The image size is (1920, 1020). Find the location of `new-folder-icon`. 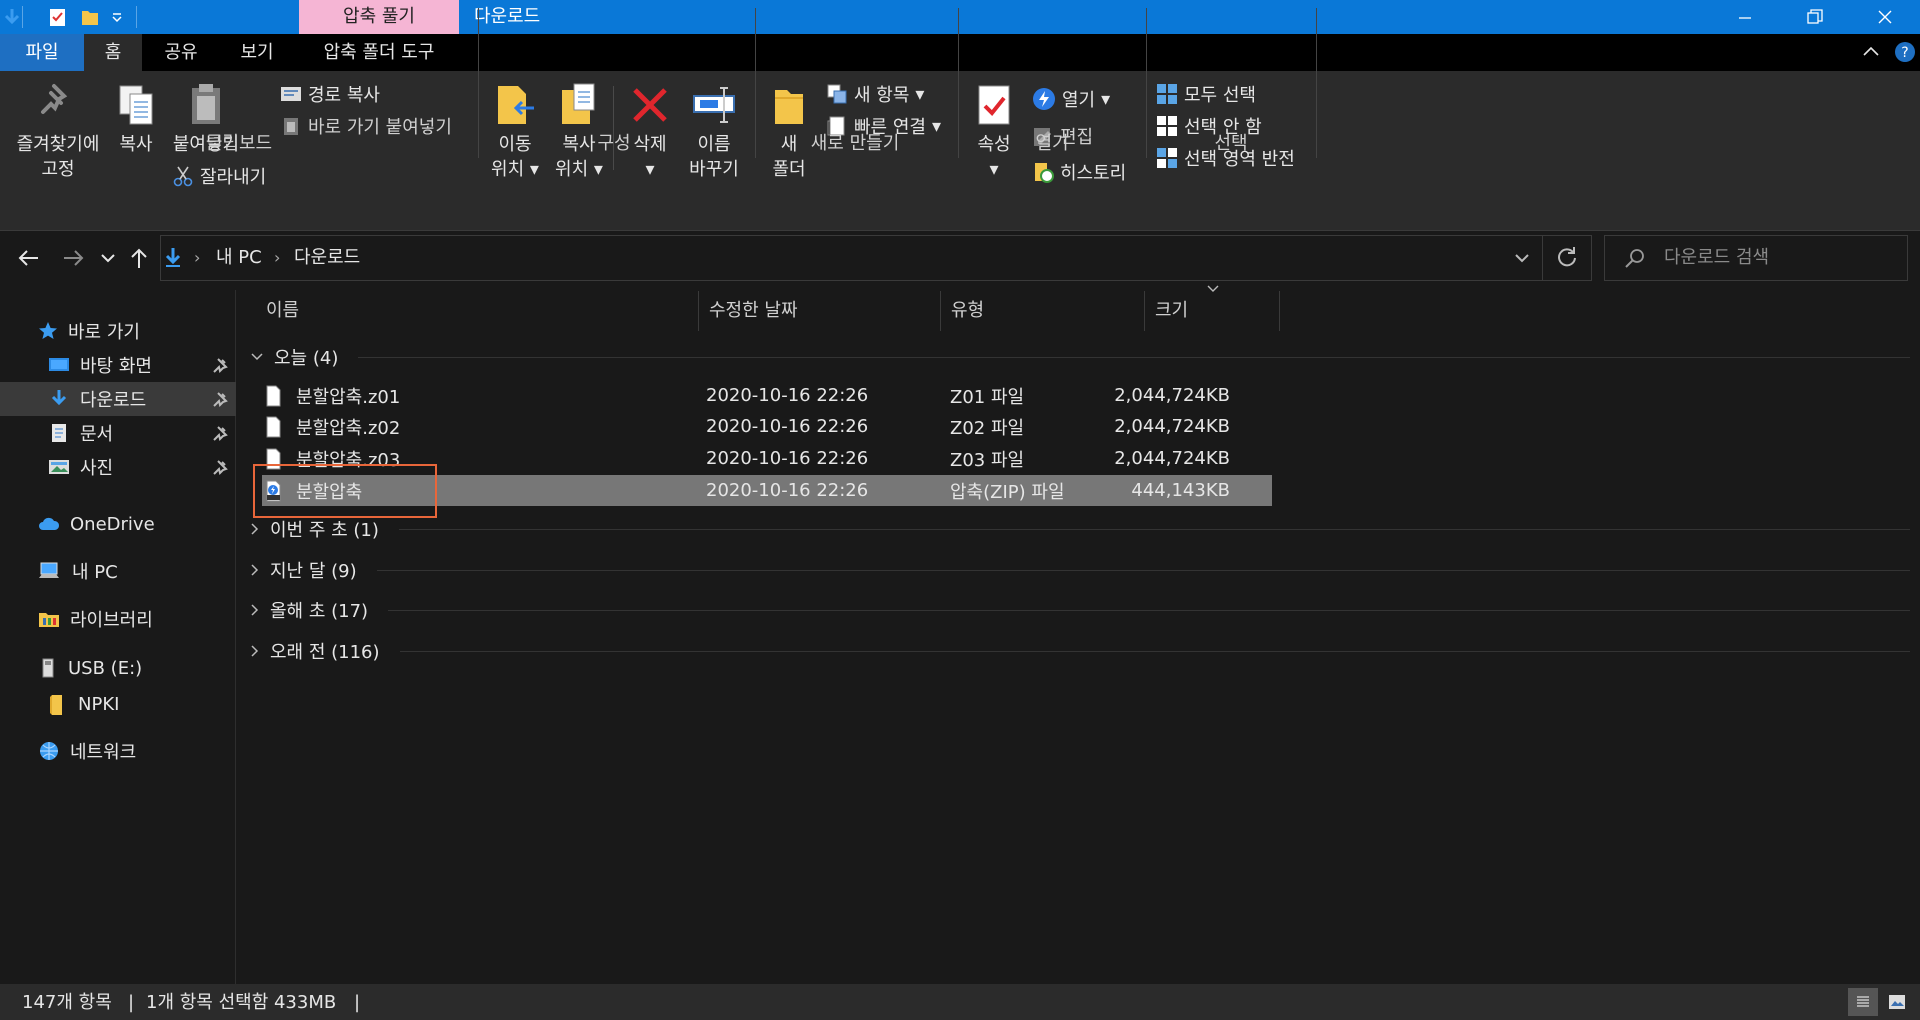

new-folder-icon is located at coordinates (789, 107).